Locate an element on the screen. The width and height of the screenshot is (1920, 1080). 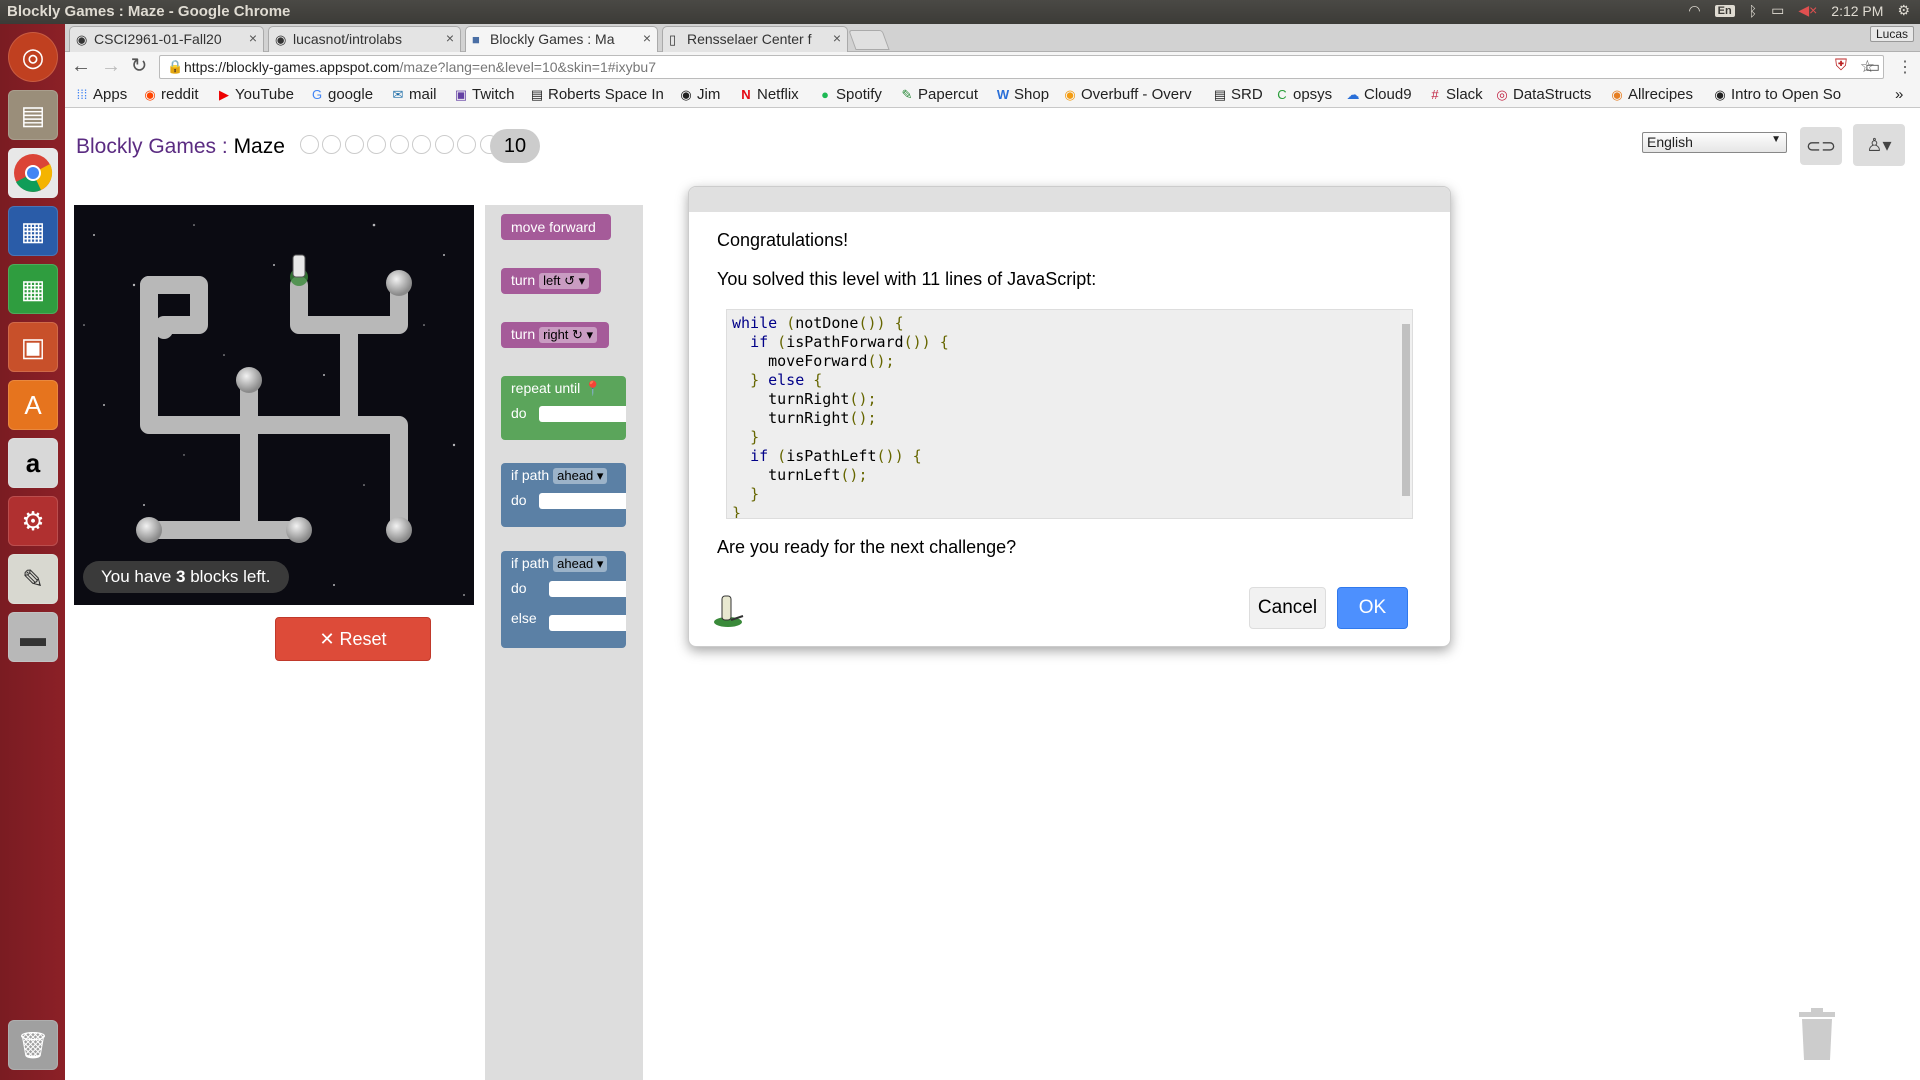
amazon-icon: a is located at coordinates (33, 463).